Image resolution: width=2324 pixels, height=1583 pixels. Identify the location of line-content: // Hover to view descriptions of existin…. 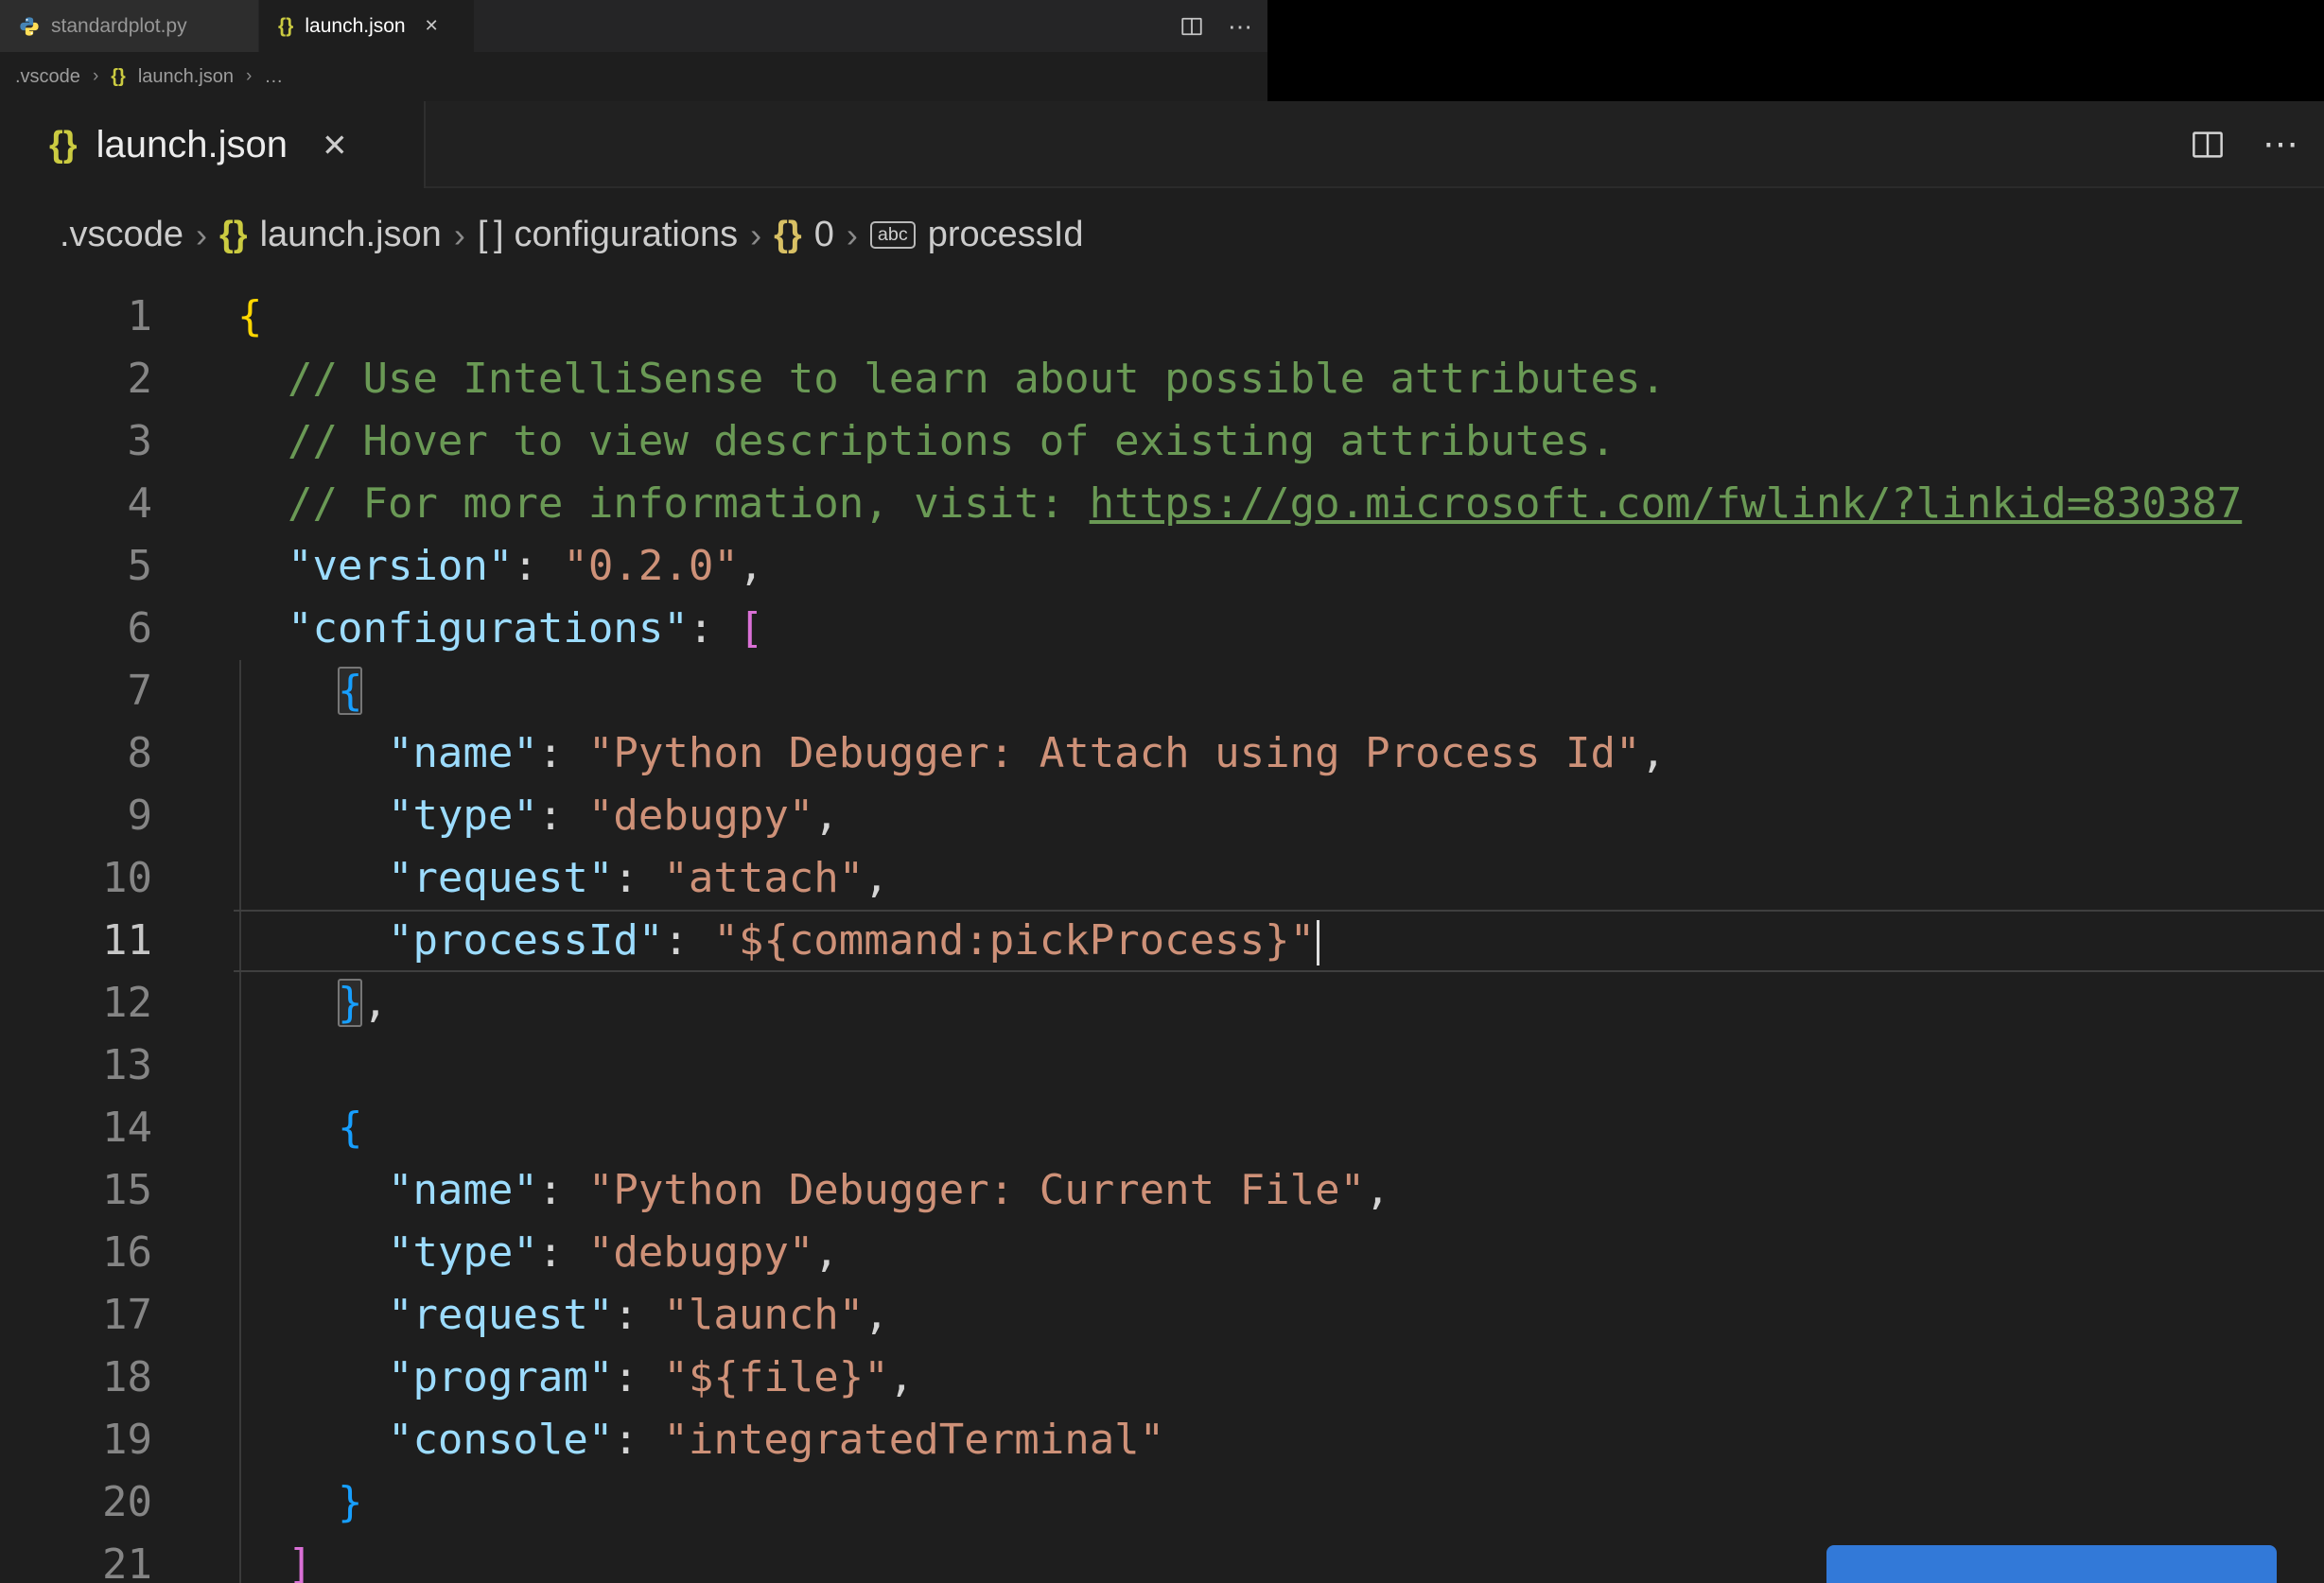
(927, 441).